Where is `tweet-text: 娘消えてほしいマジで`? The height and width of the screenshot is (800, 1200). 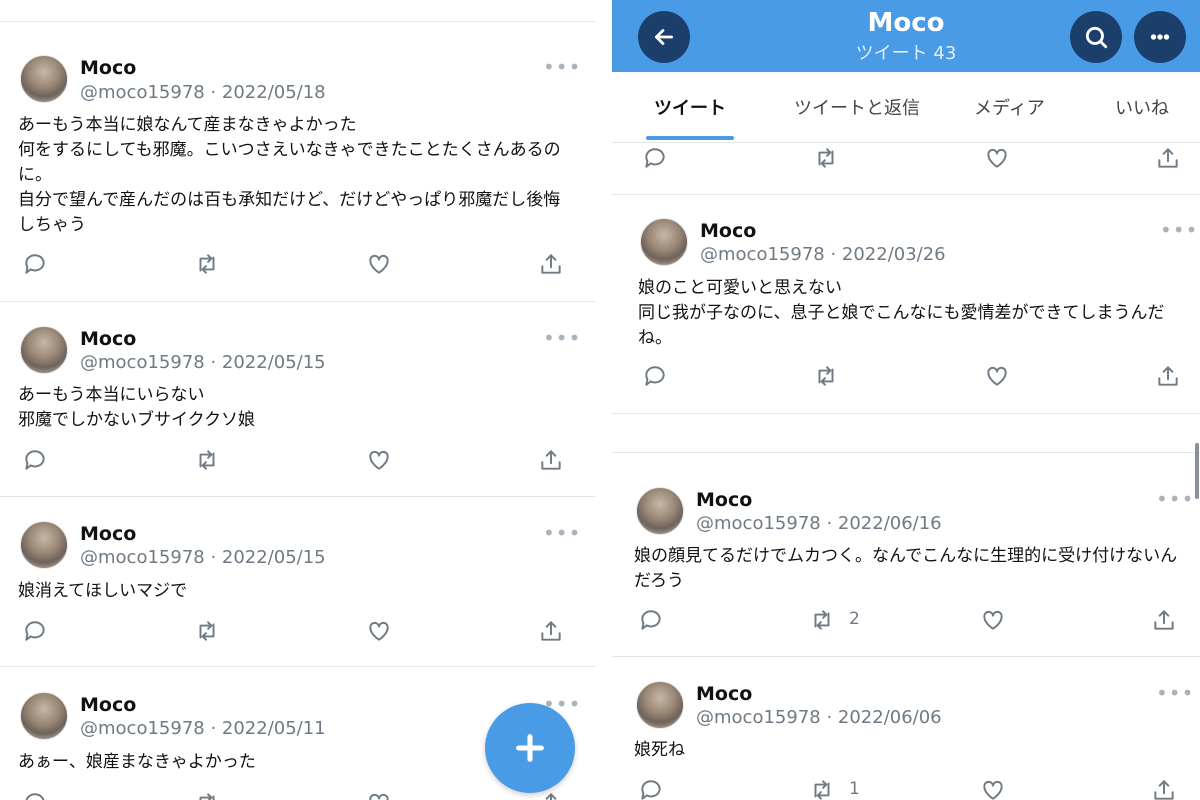 tweet-text: 娘消えてほしいマジで is located at coordinates (103, 591).